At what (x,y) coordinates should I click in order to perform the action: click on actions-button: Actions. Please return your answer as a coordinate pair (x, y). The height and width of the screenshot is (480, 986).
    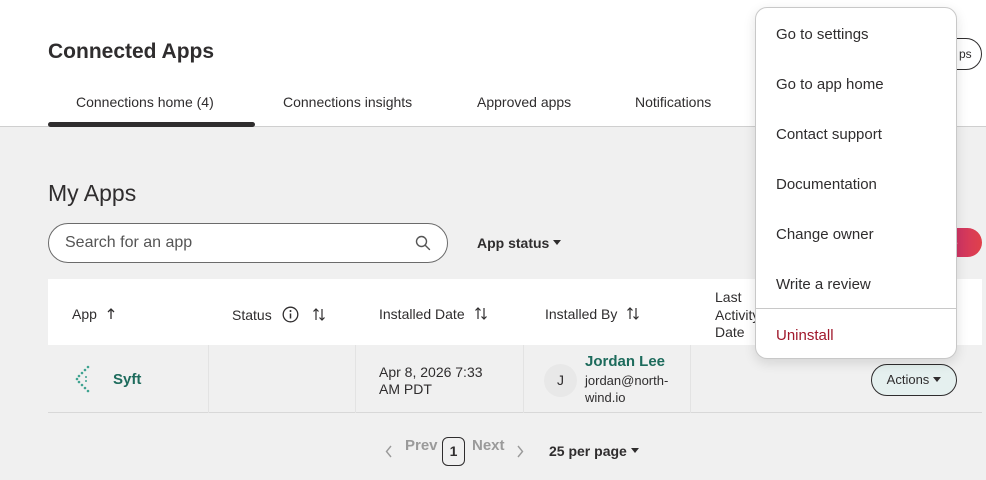
    Looking at the image, I should click on (914, 380).